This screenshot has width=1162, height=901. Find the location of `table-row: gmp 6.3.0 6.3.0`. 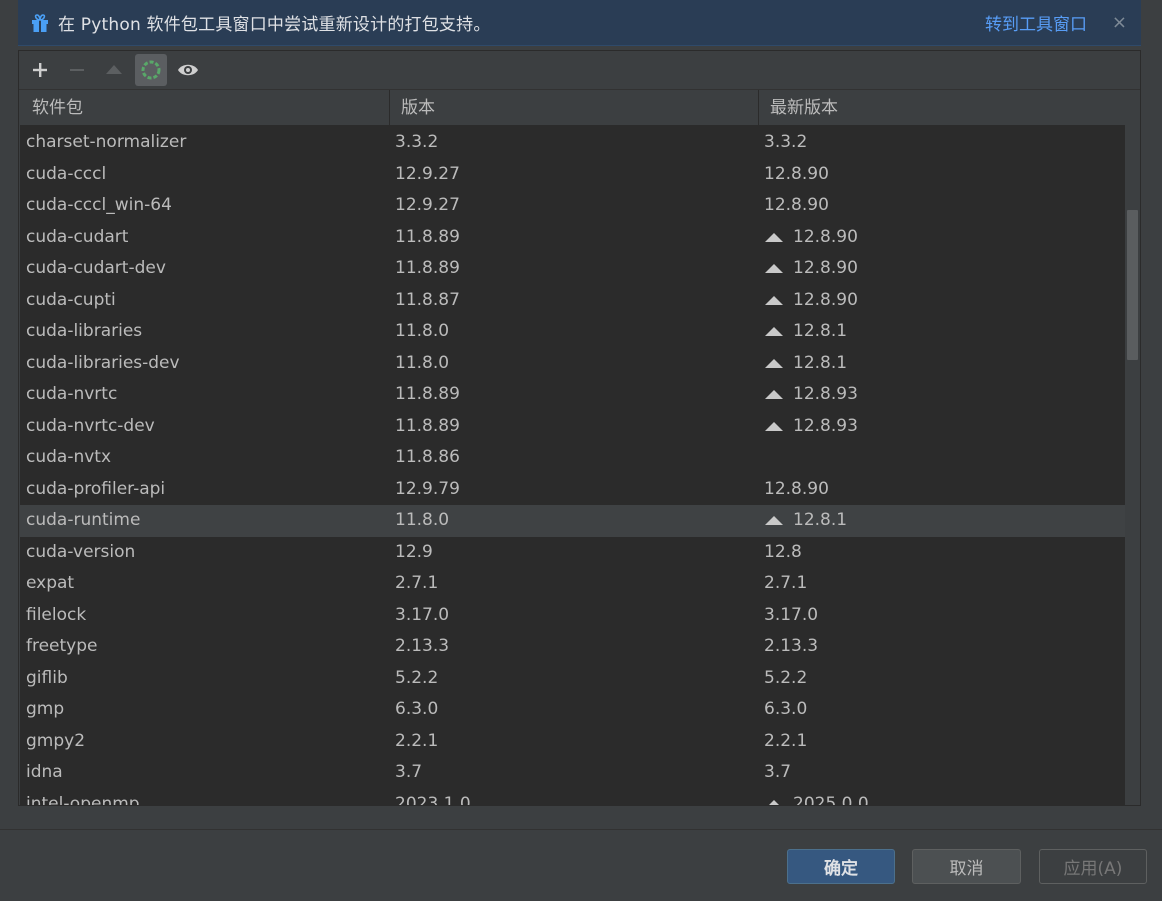

table-row: gmp 6.3.0 6.3.0 is located at coordinates (572, 710).